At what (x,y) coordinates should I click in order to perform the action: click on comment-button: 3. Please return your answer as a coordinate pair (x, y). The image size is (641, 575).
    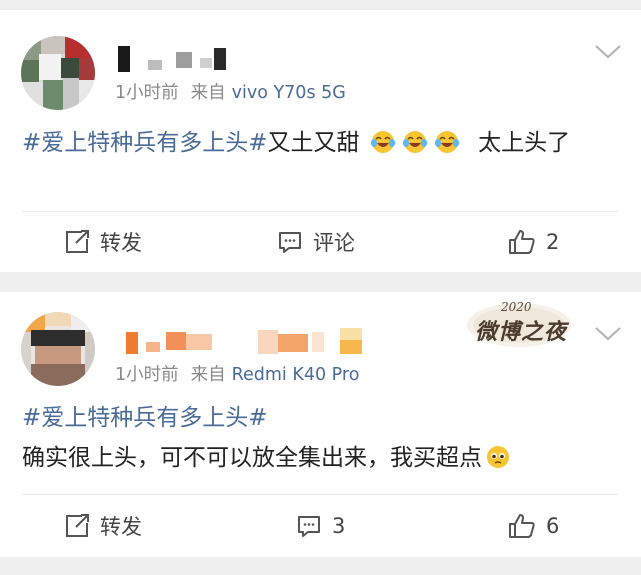
    Looking at the image, I should click on (320, 526).